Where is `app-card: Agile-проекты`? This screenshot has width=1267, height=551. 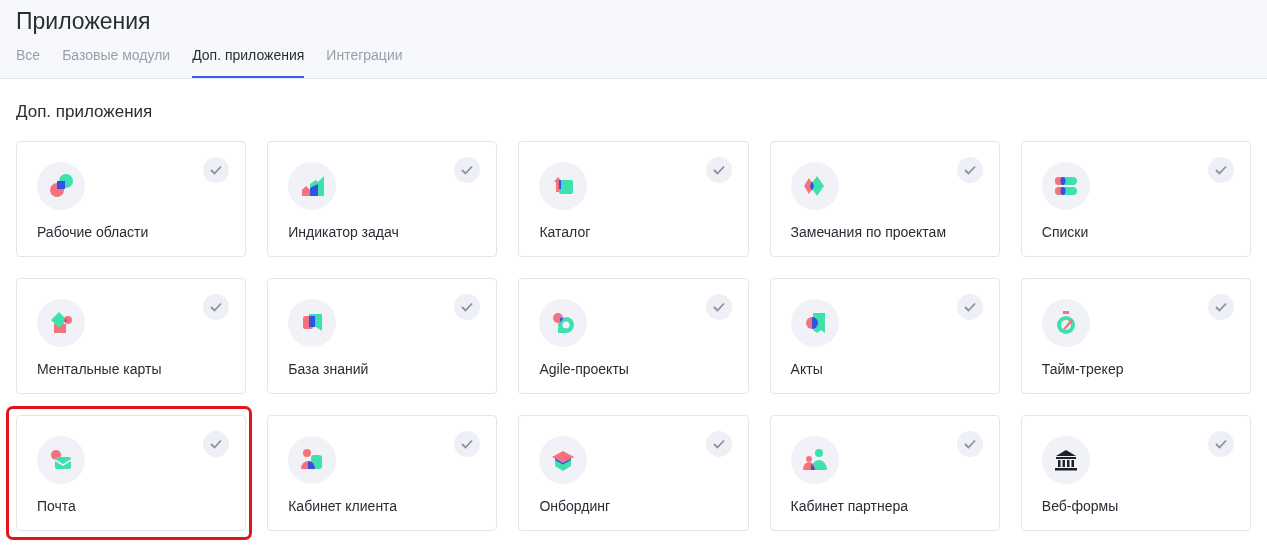
app-card: Agile-проекты is located at coordinates (633, 336).